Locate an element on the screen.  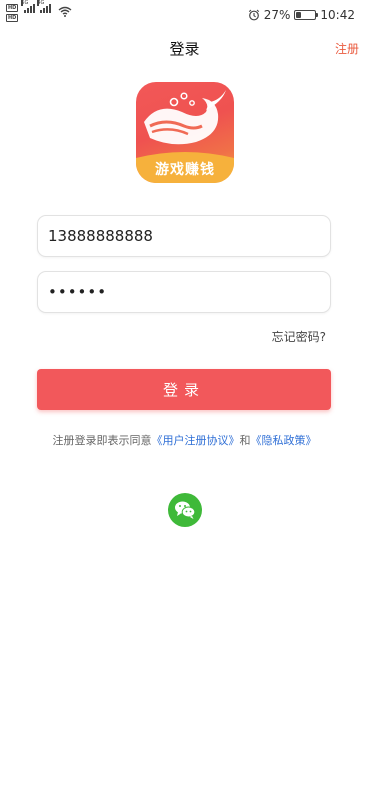
battery-fill is located at coordinates (299, 15).